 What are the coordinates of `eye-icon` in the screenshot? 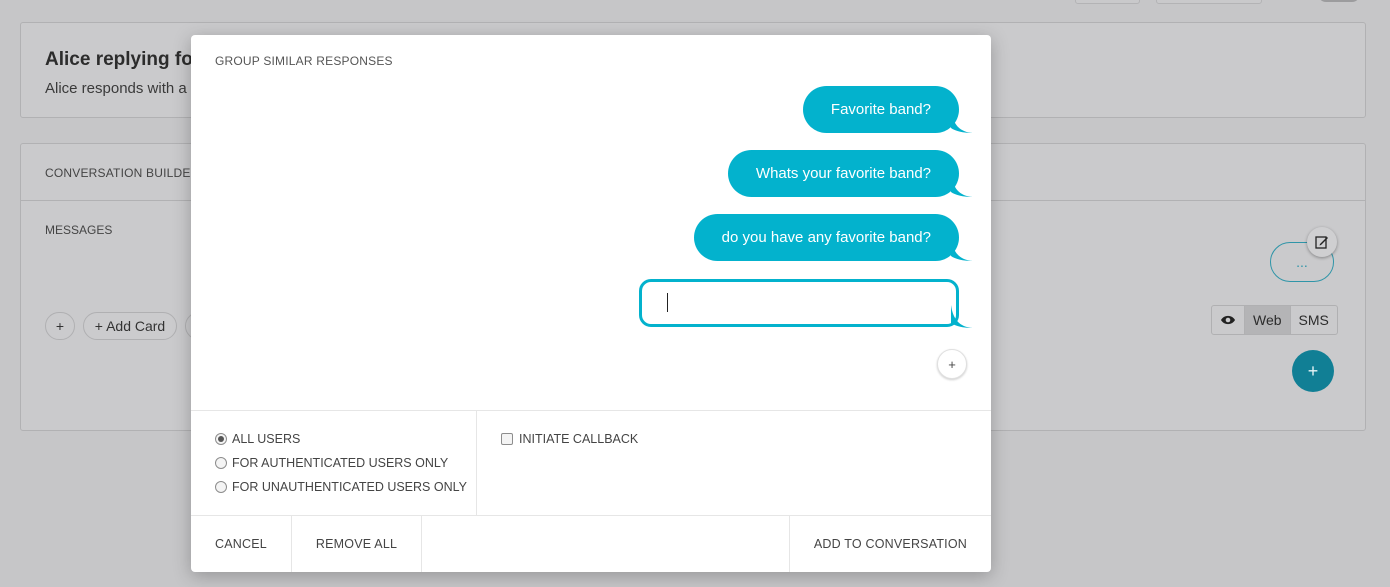 It's located at (1228, 320).